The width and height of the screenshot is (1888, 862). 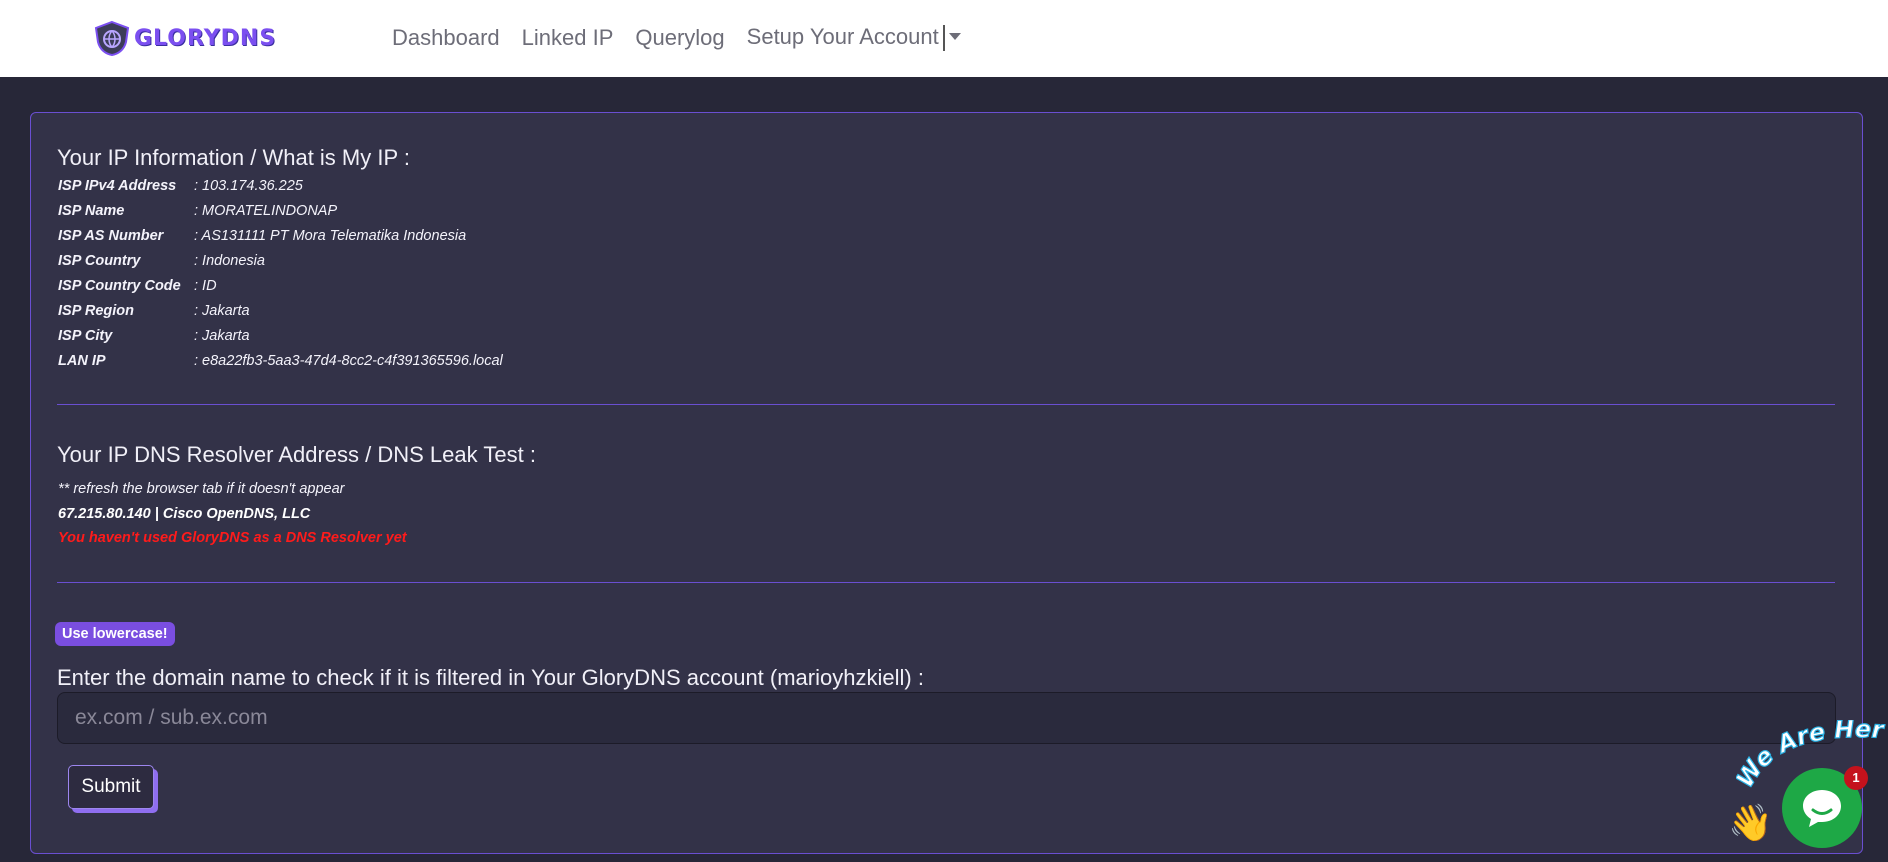 What do you see at coordinates (280, 335) in the screenshot?
I see `info-row: ISP City : Jakarta` at bounding box center [280, 335].